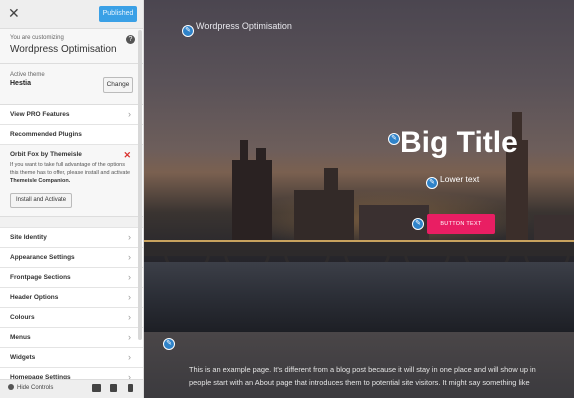  Describe the element at coordinates (35, 388) in the screenshot. I see `hide-controls-label: Hide Controls` at that location.